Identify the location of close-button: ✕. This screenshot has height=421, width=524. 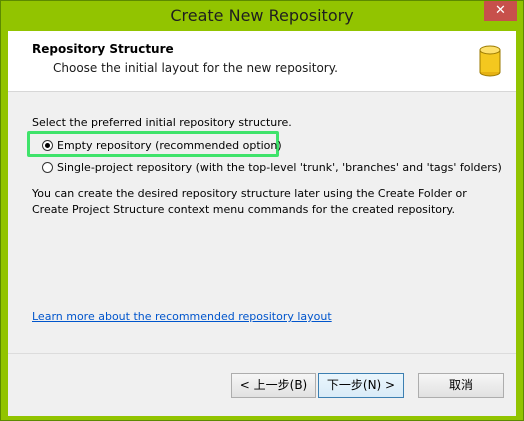
(500, 11).